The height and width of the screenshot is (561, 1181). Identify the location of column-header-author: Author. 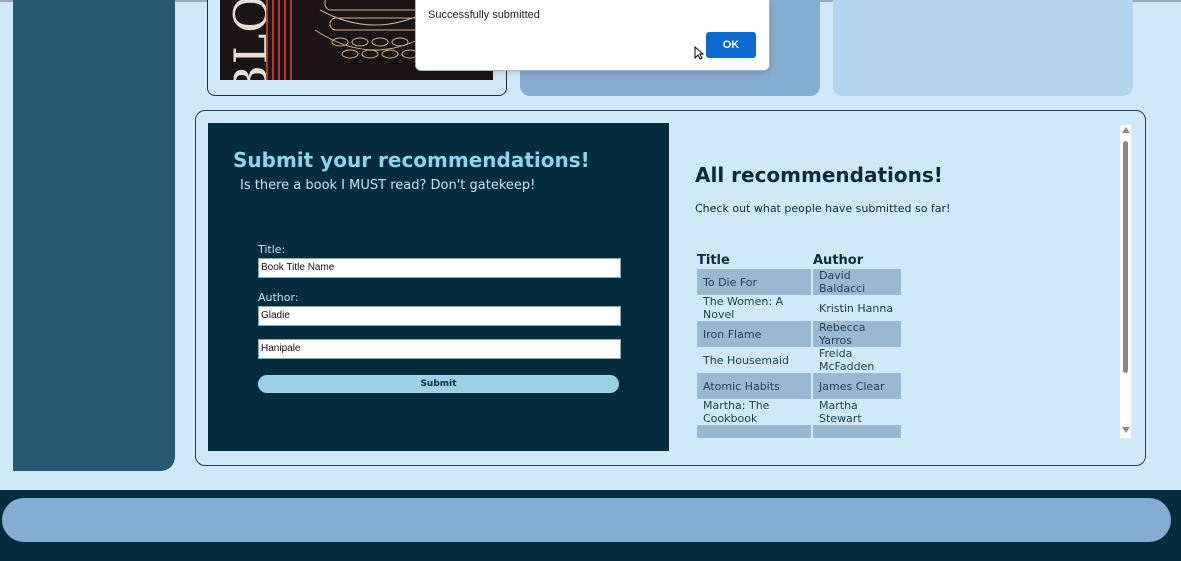
(838, 260).